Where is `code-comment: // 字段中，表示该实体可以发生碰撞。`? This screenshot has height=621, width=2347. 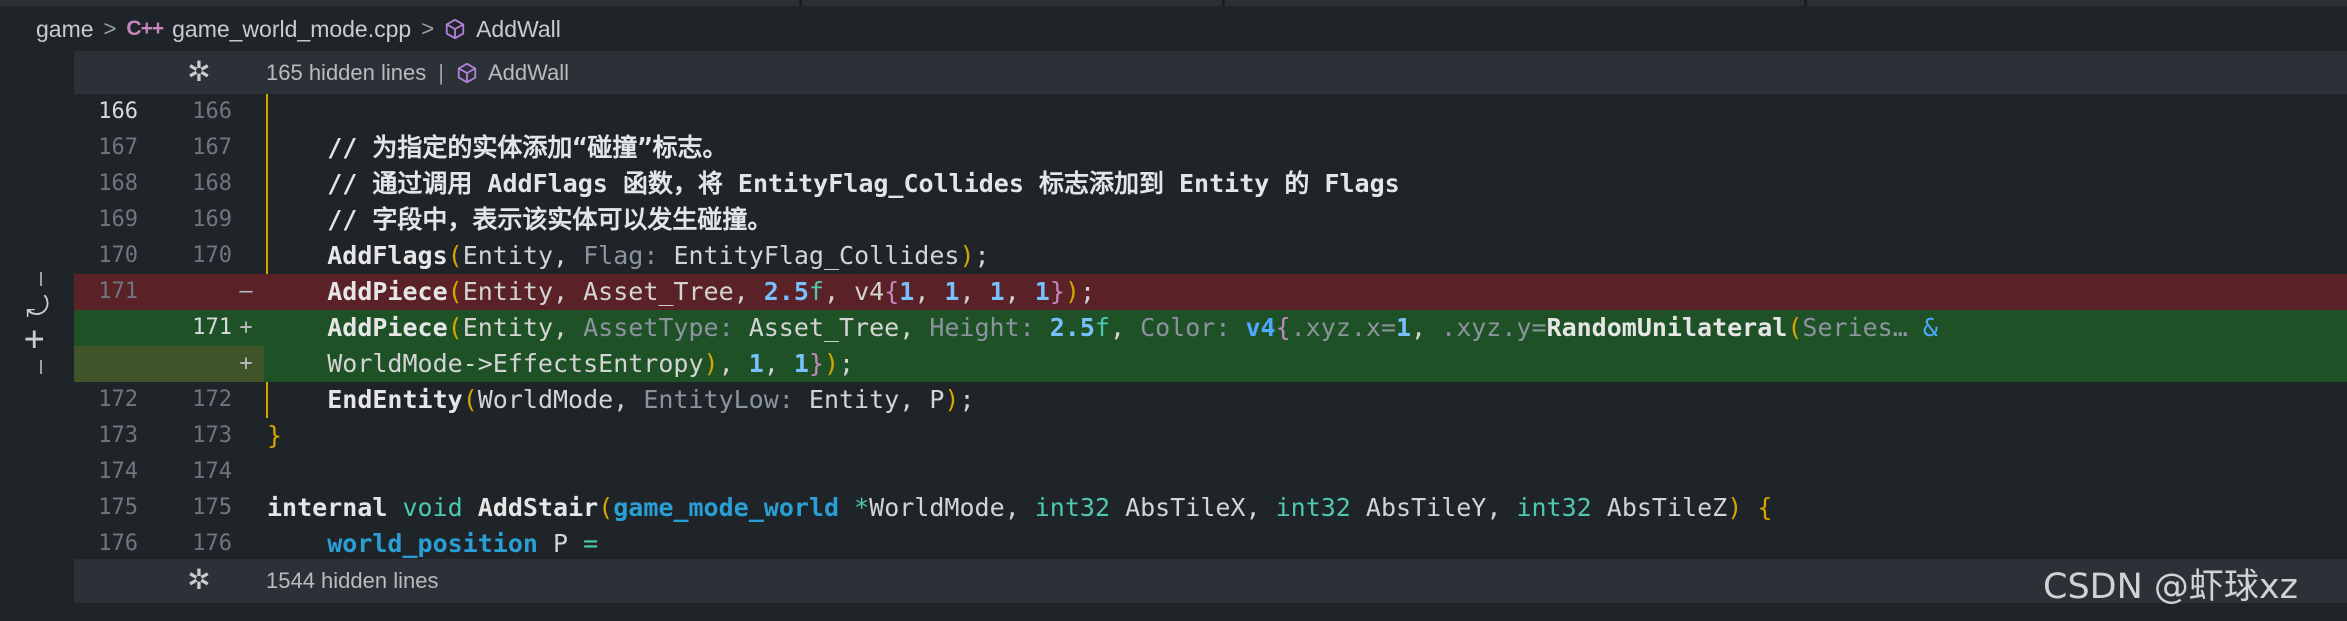 code-comment: // 字段中，表示该实体可以发生碰撞。 is located at coordinates (520, 219).